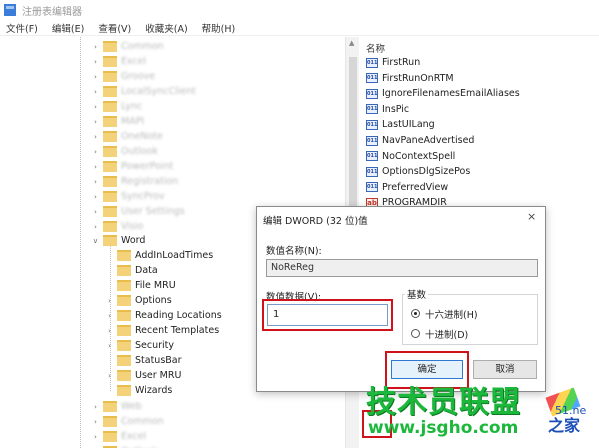 This screenshot has width=599, height=448. What do you see at coordinates (327, 315) in the screenshot?
I see `value-data-input: 1` at bounding box center [327, 315].